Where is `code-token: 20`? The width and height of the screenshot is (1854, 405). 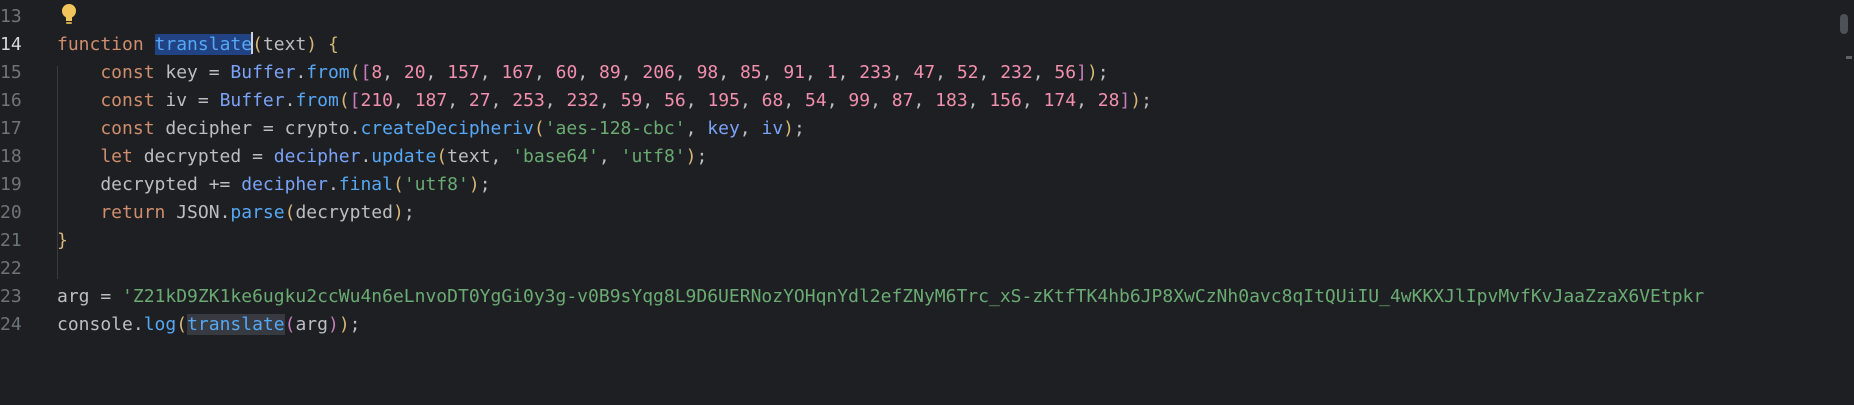
code-token: 20 is located at coordinates (414, 72).